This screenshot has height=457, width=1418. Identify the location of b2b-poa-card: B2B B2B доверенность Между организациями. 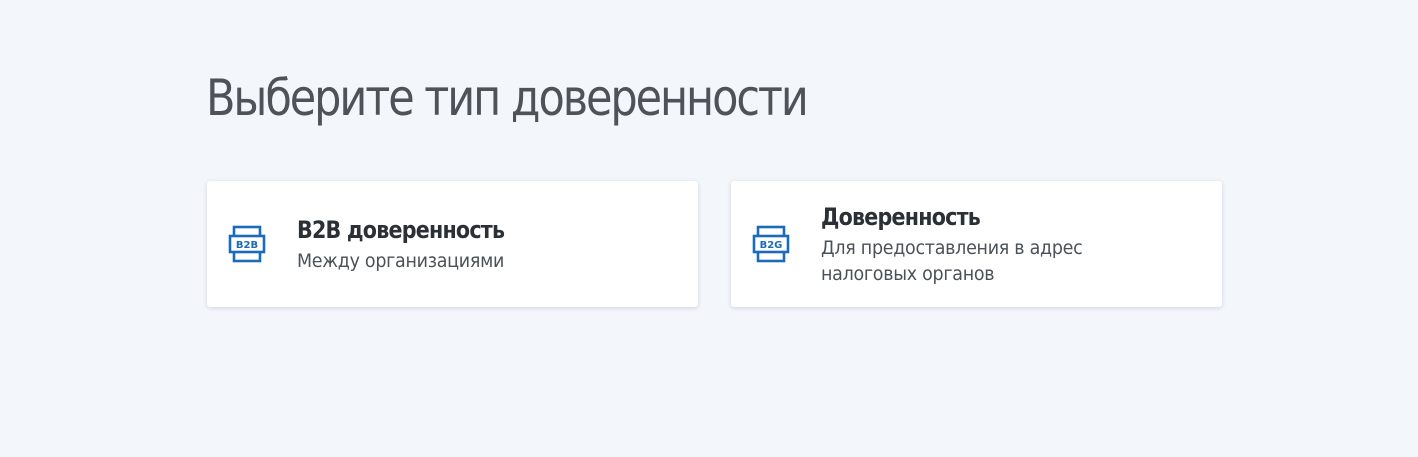
(452, 244).